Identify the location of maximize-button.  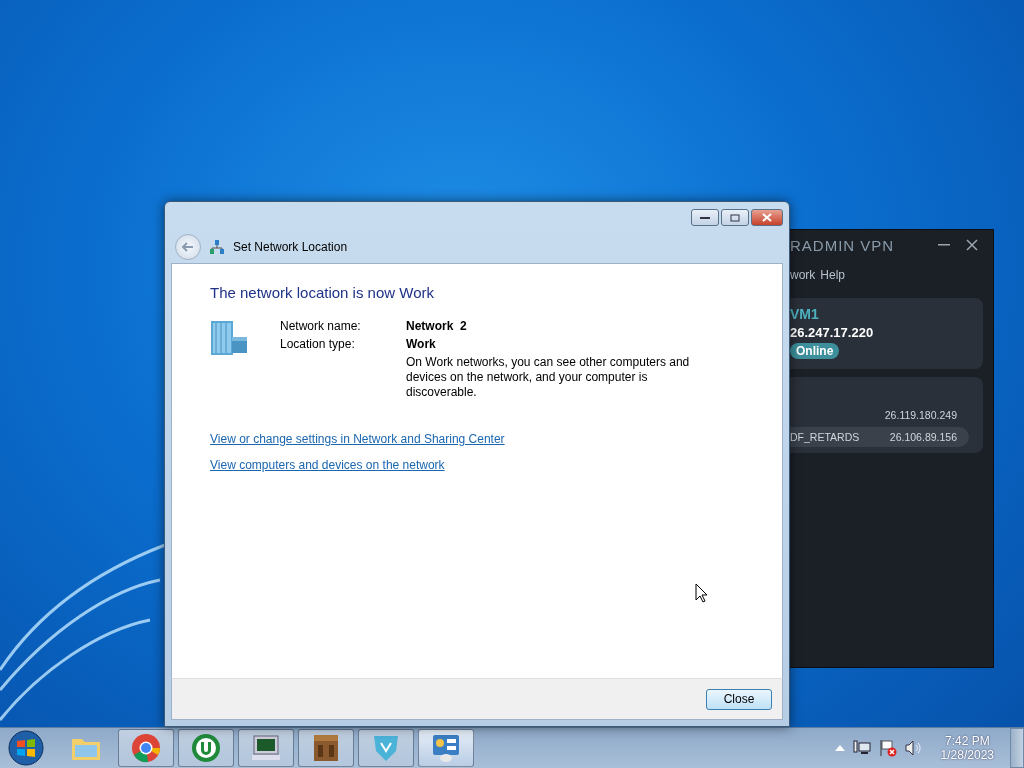
(735, 217).